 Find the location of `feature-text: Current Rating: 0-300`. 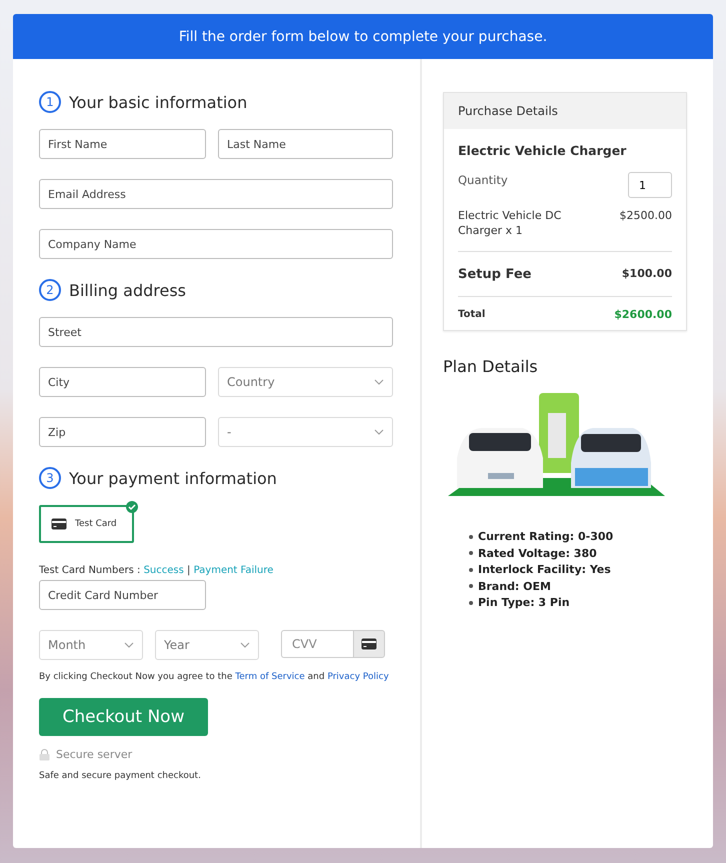

feature-text: Current Rating: 0-300 is located at coordinates (546, 537).